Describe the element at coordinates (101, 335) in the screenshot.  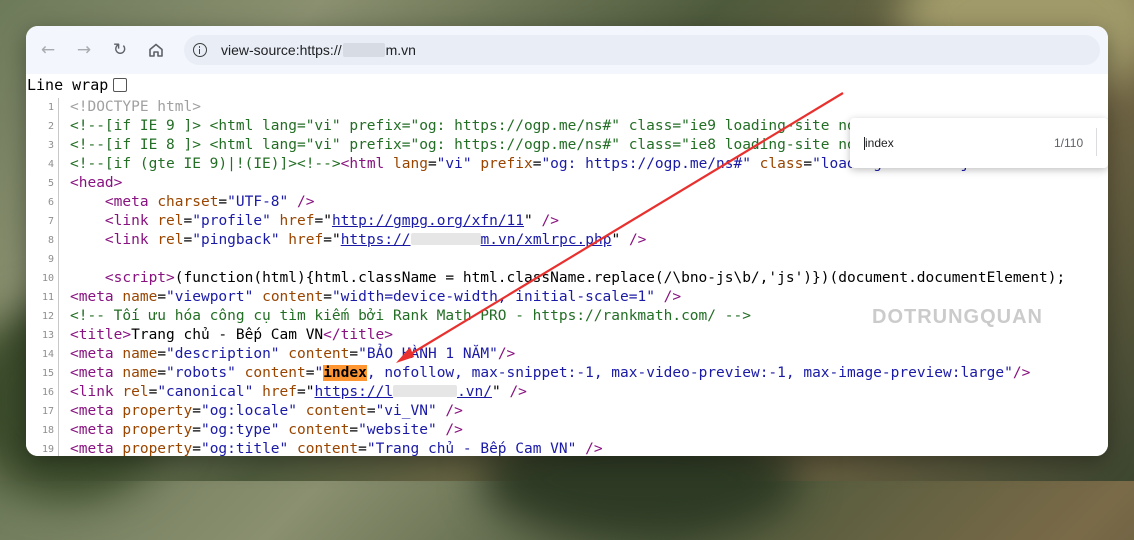
I see `code-token: <title>` at that location.